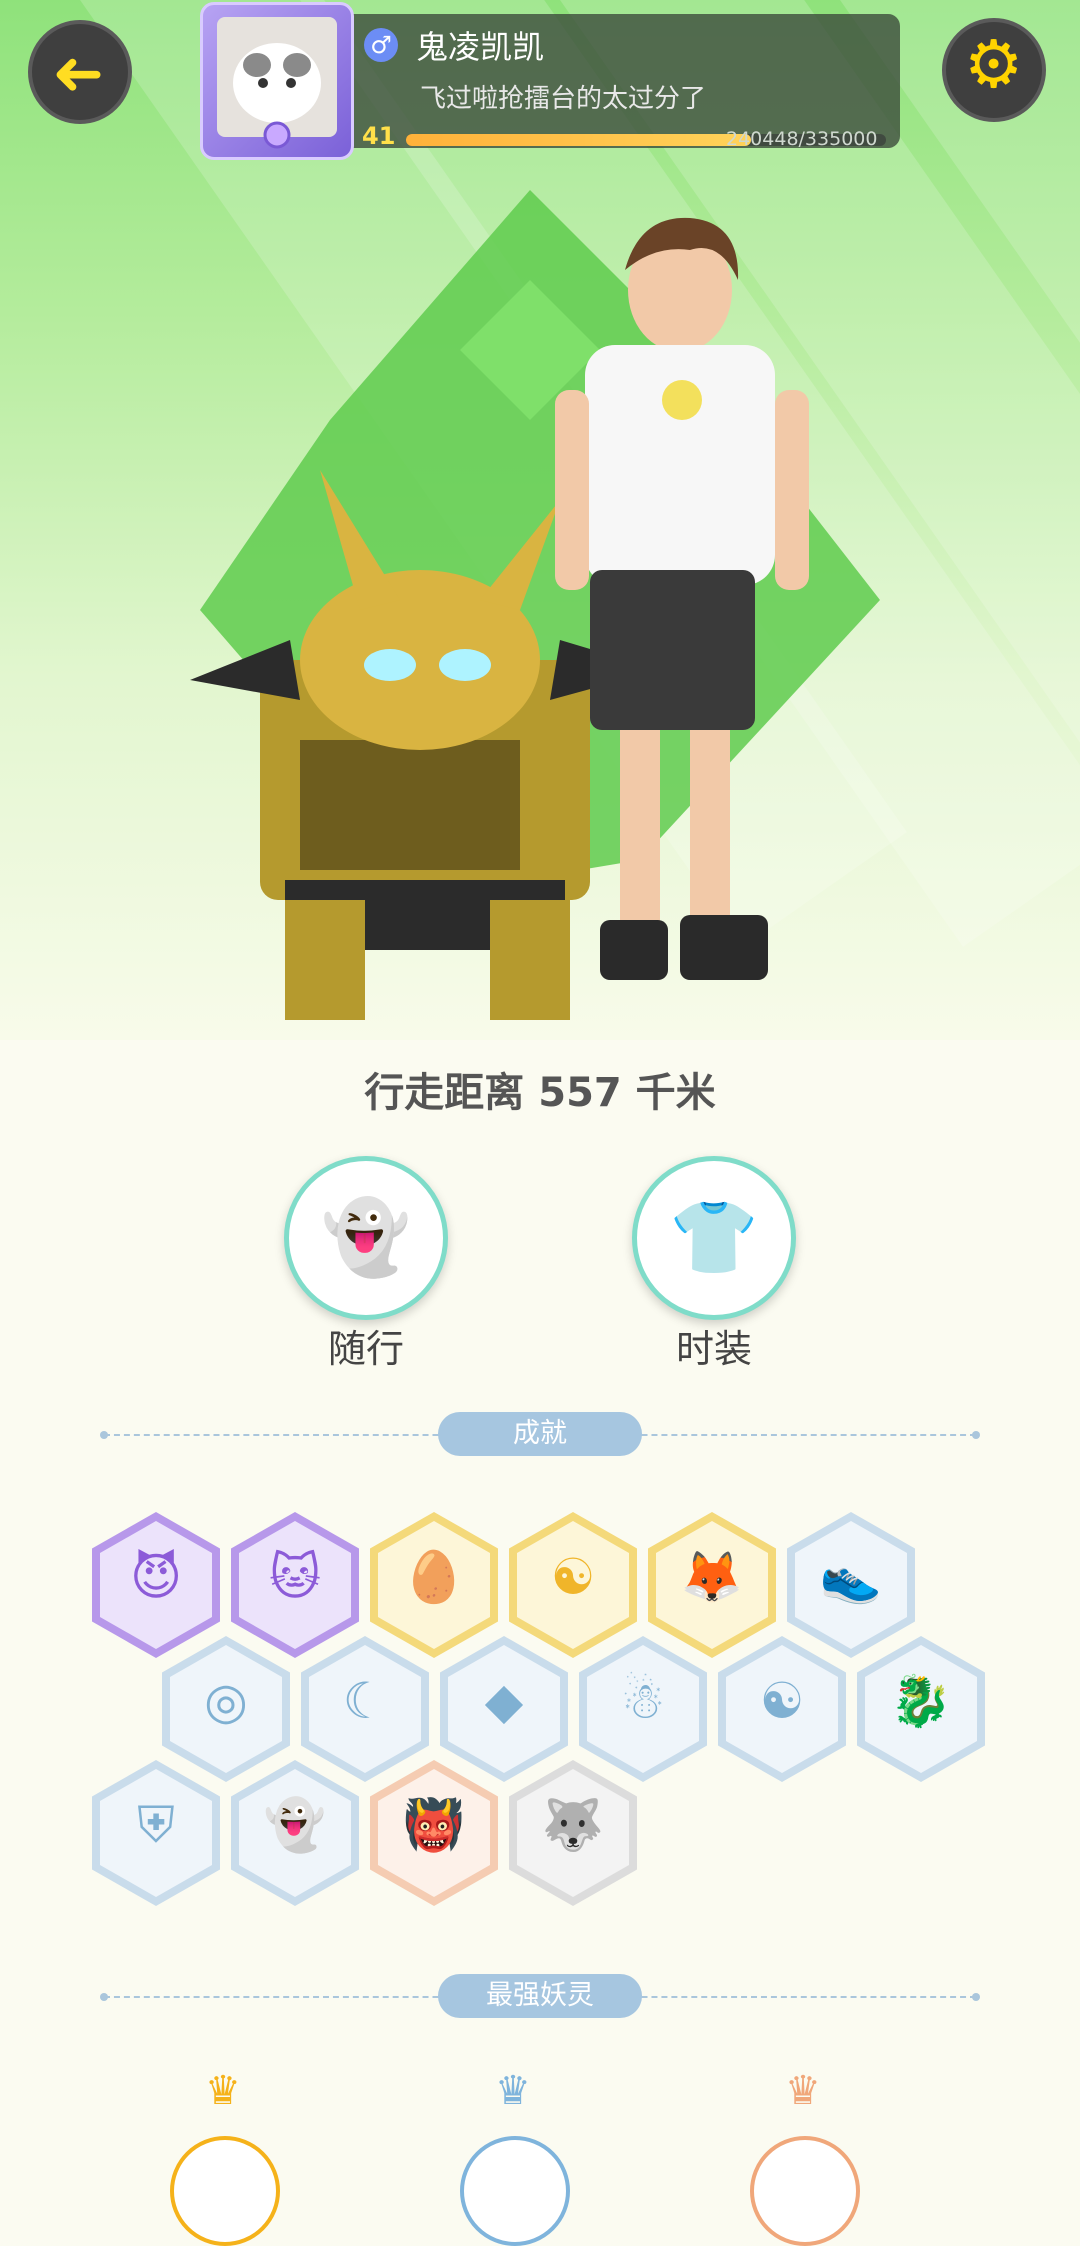  I want to click on walking-distance: 行走距离 557 千米, so click(540, 1093).